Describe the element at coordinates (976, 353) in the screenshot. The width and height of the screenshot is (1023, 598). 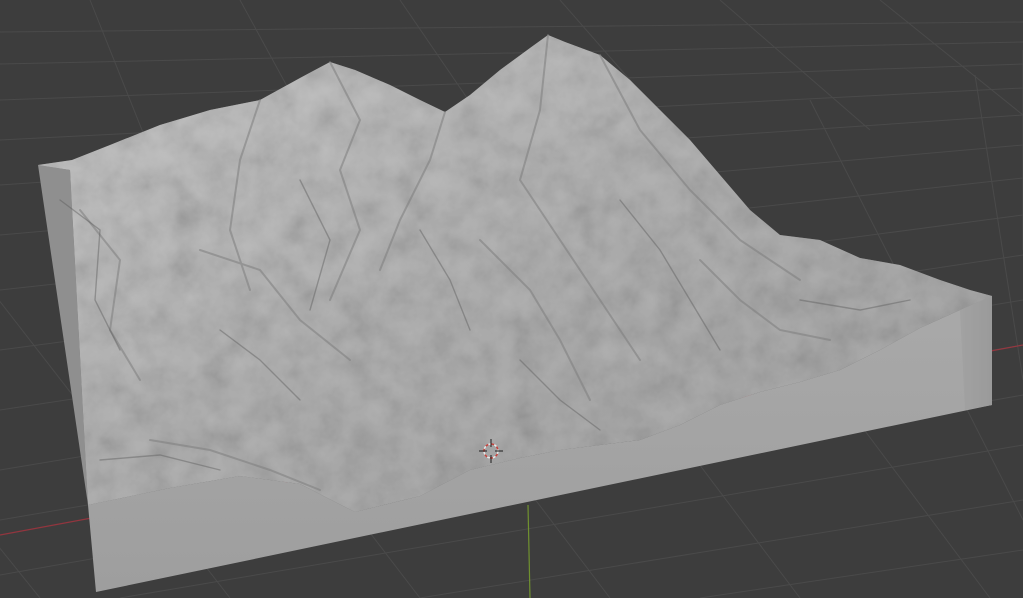
I see `terrain-right-face` at that location.